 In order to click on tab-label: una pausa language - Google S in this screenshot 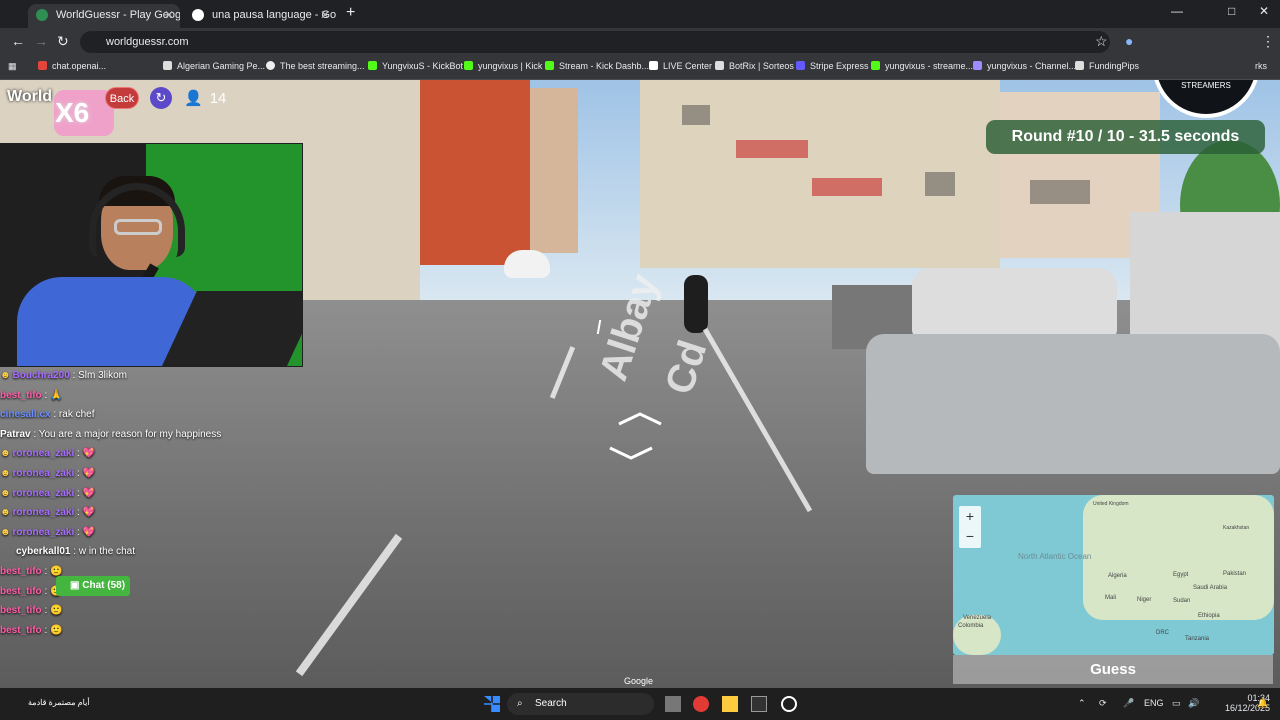, I will do `click(274, 15)`.